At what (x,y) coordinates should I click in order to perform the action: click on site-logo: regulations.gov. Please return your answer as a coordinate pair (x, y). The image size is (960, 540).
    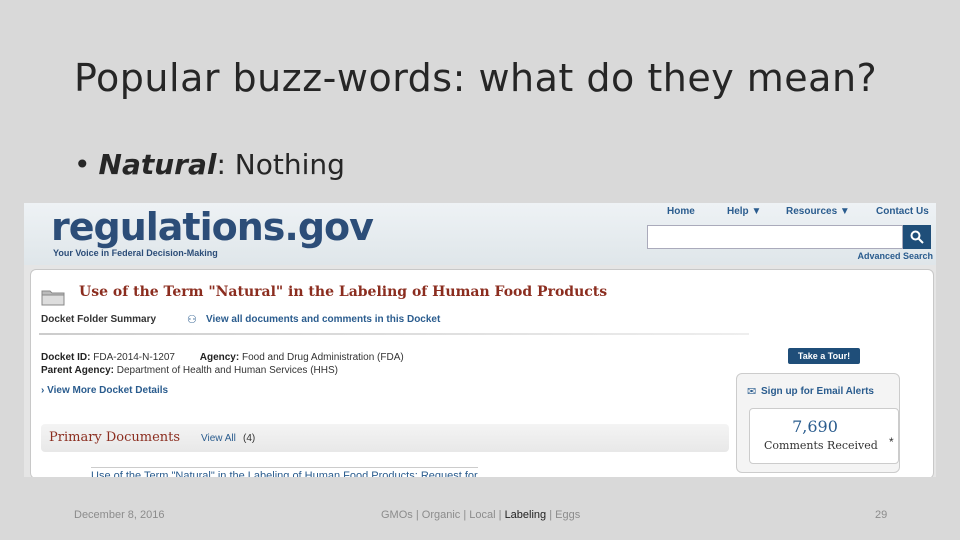
    Looking at the image, I should click on (212, 227).